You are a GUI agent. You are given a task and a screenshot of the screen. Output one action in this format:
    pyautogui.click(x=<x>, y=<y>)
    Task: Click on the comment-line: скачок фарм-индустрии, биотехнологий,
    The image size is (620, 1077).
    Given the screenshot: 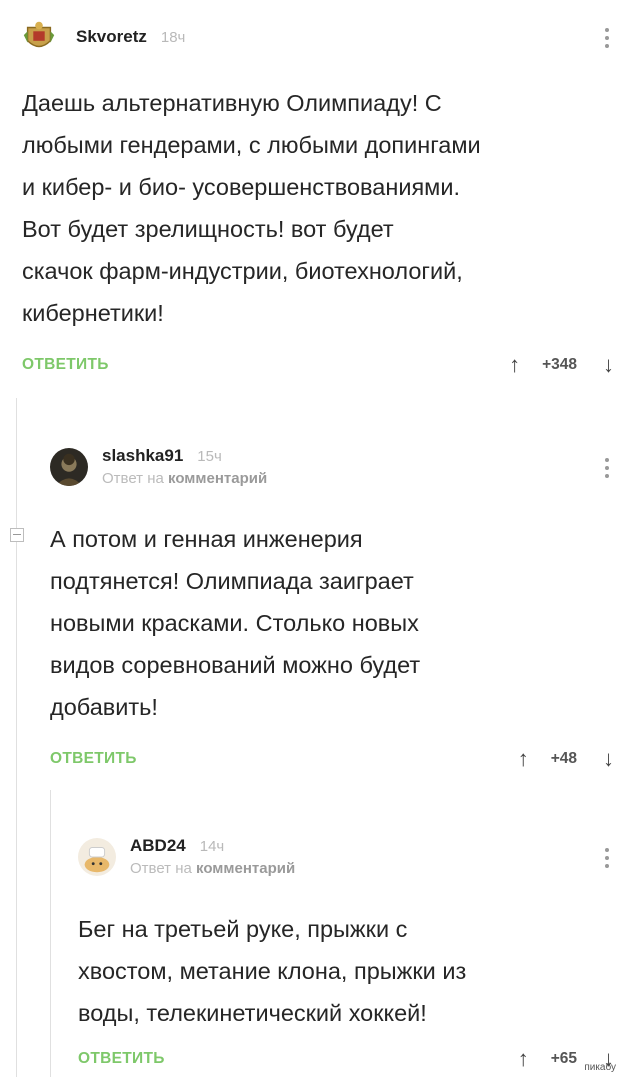 What is the action you would take?
    pyautogui.click(x=242, y=271)
    